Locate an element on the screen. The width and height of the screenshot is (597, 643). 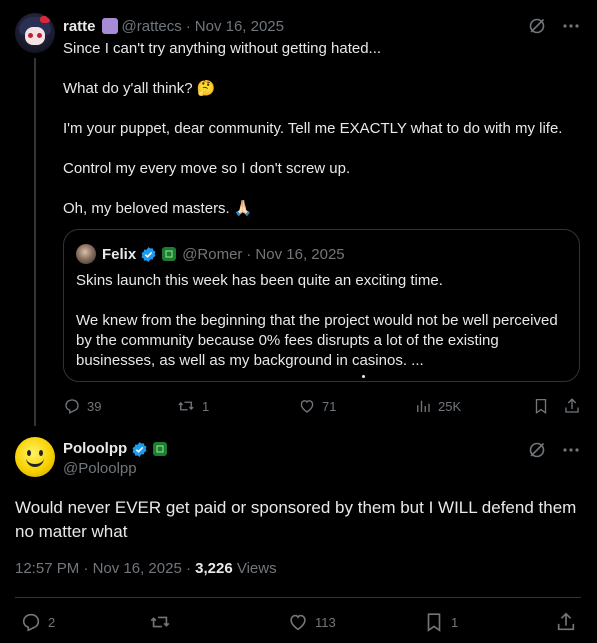
like-count: 71 is located at coordinates (329, 406).